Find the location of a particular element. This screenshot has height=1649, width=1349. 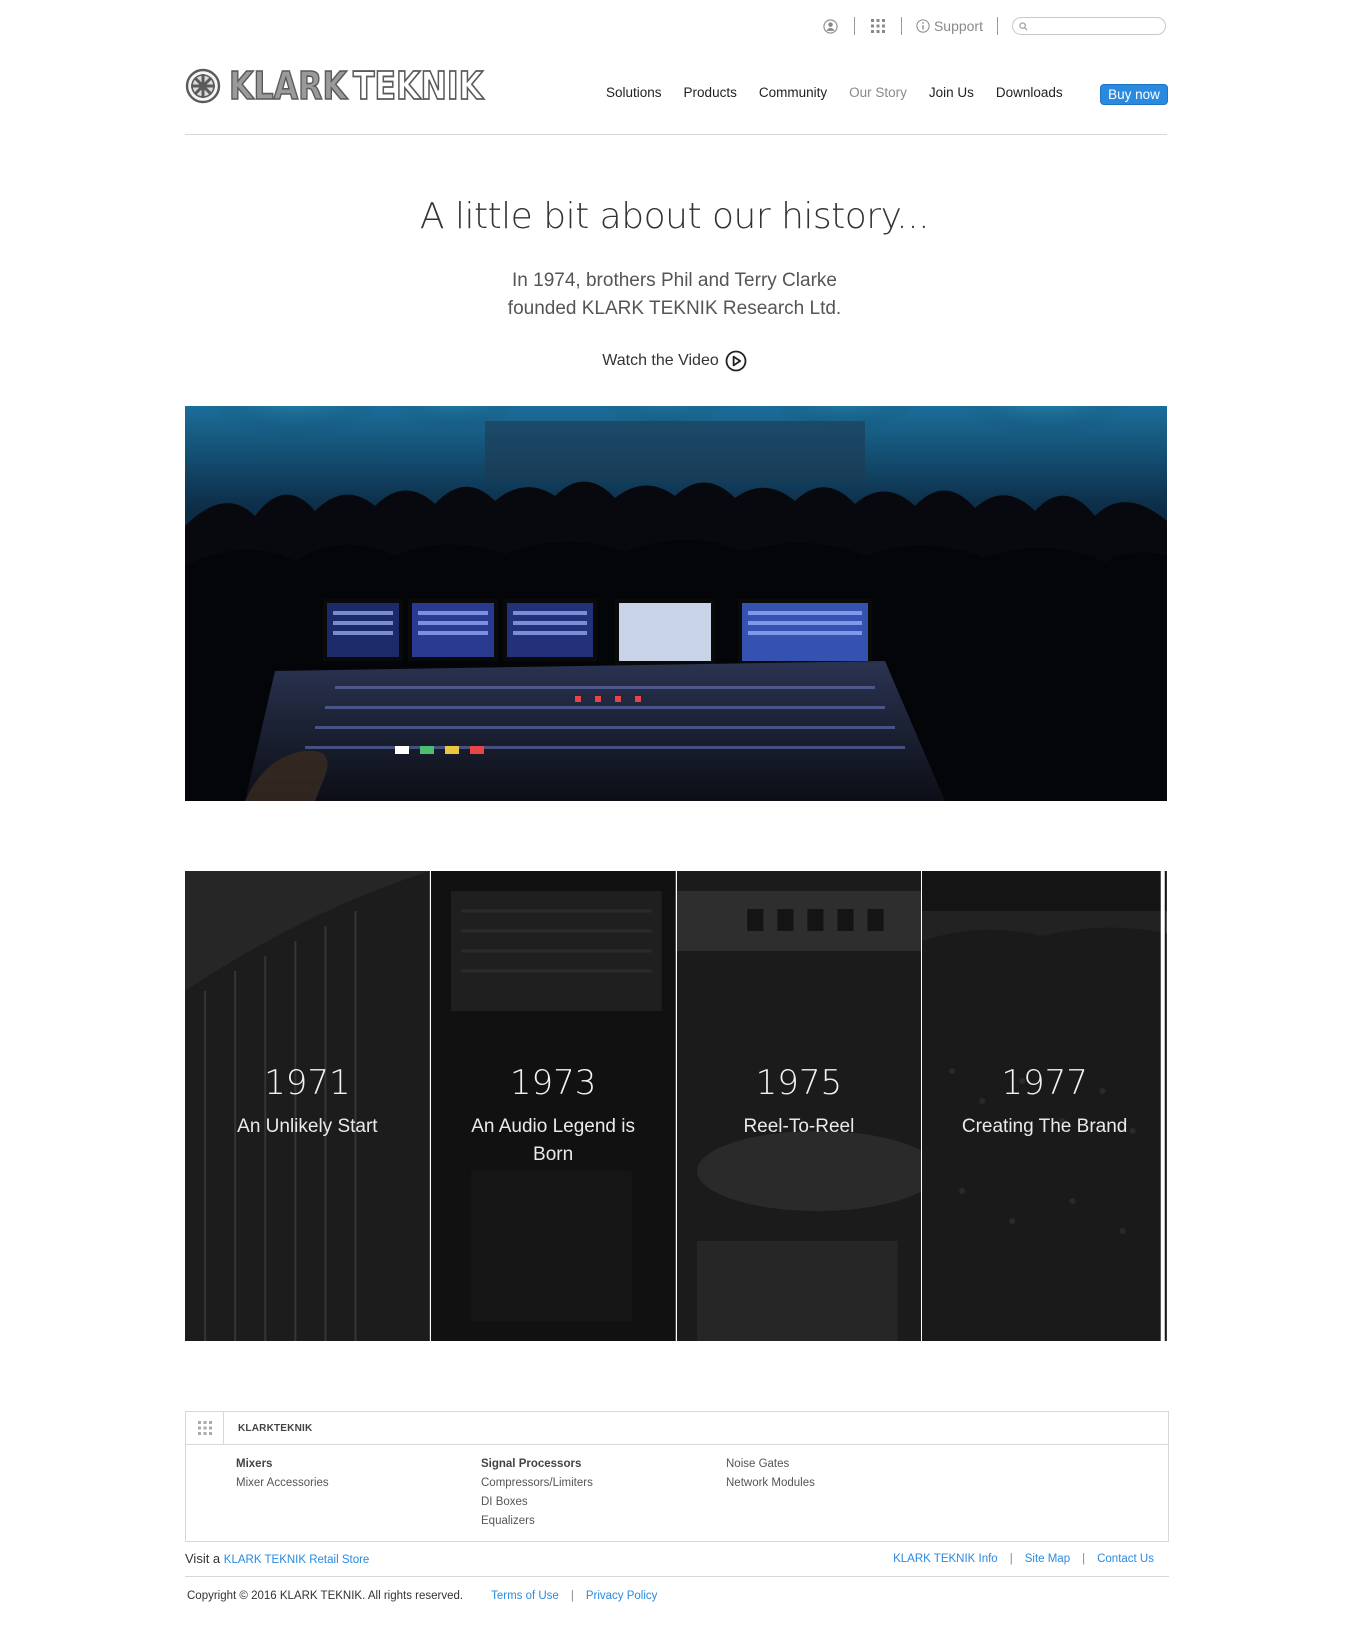

footer-apps-grid-icon is located at coordinates (205, 1428).